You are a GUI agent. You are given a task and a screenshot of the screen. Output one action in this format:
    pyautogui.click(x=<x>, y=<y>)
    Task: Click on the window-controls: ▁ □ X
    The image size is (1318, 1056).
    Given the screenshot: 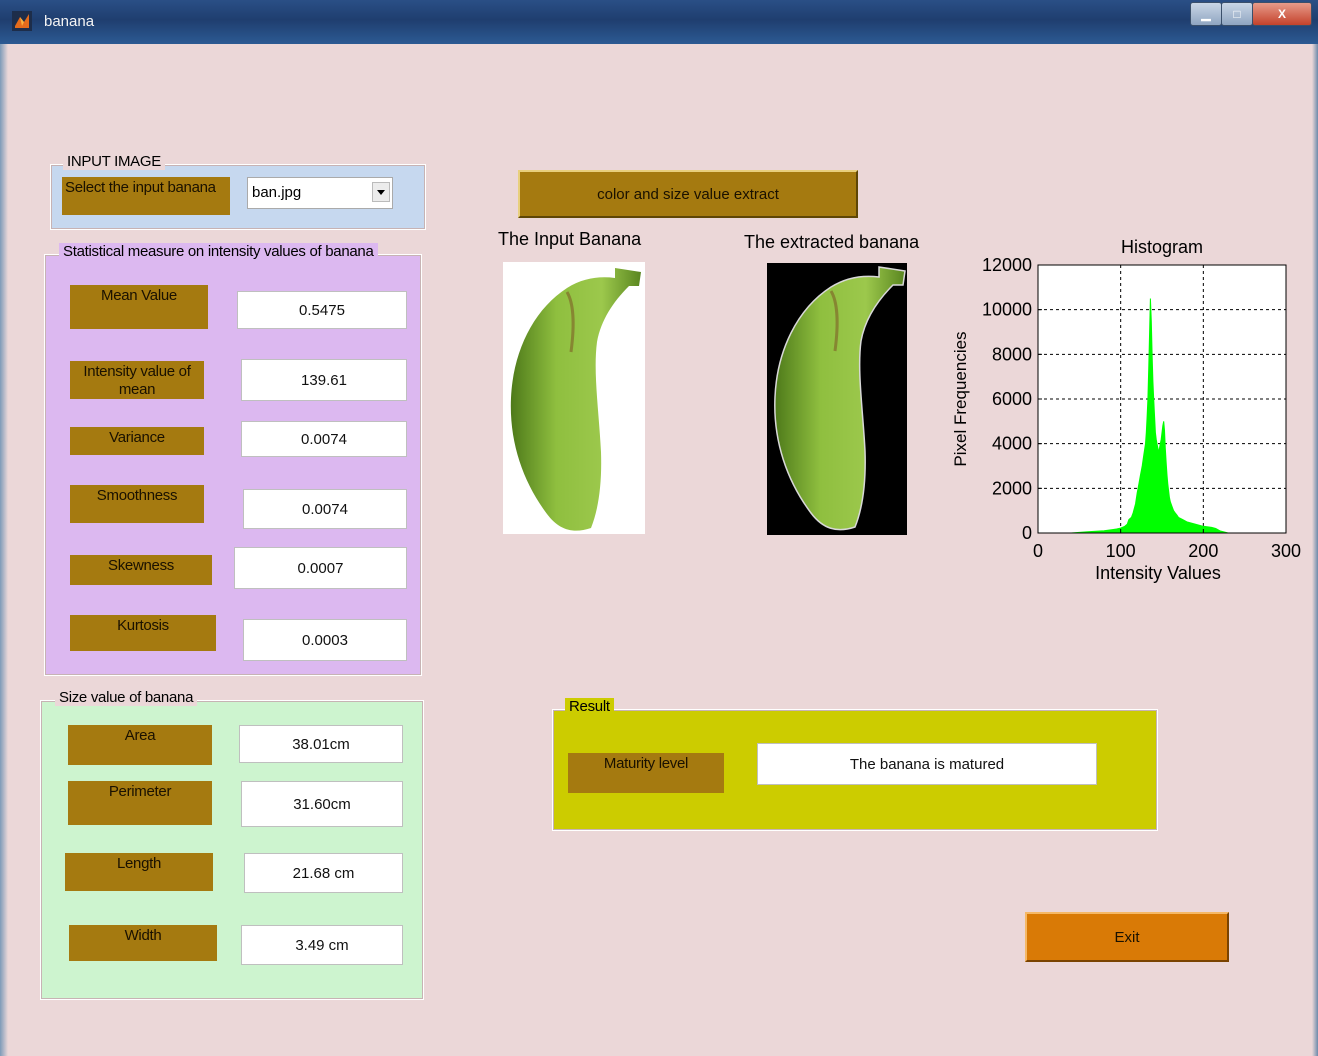 What is the action you would take?
    pyautogui.click(x=1251, y=14)
    